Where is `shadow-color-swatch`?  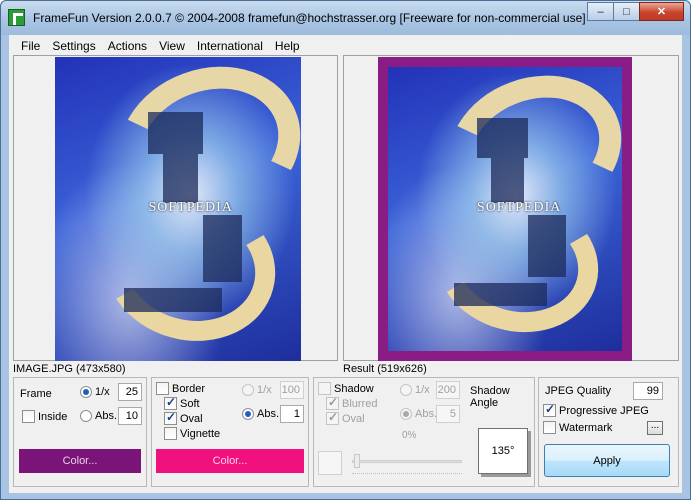 shadow-color-swatch is located at coordinates (330, 463).